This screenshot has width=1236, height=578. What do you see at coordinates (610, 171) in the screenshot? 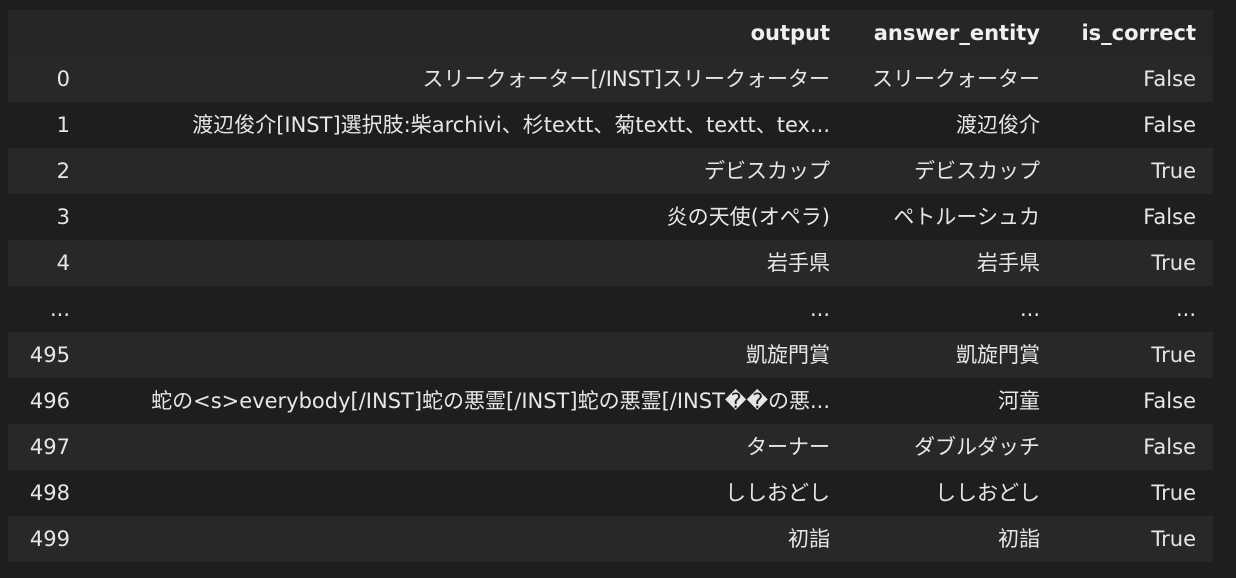
I see `table-row: 2 デビスカップ デビスカップ True` at bounding box center [610, 171].